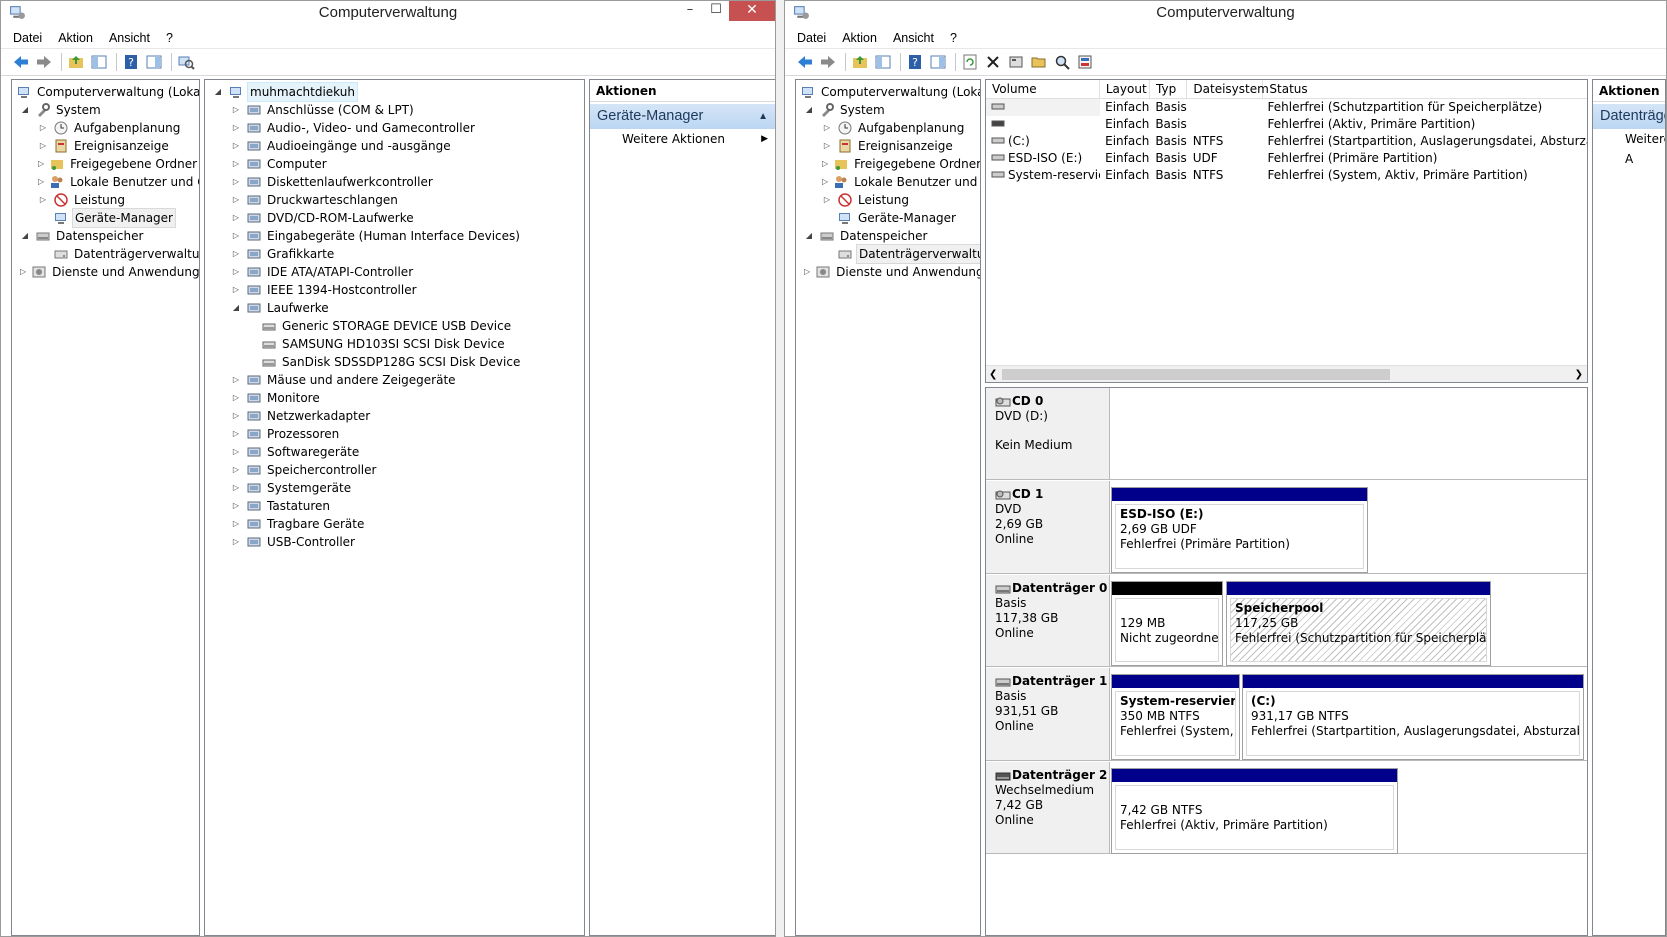 The width and height of the screenshot is (1667, 937). I want to click on device-category: ▷ Diskettenlaufwerkcontroller, so click(394, 182).